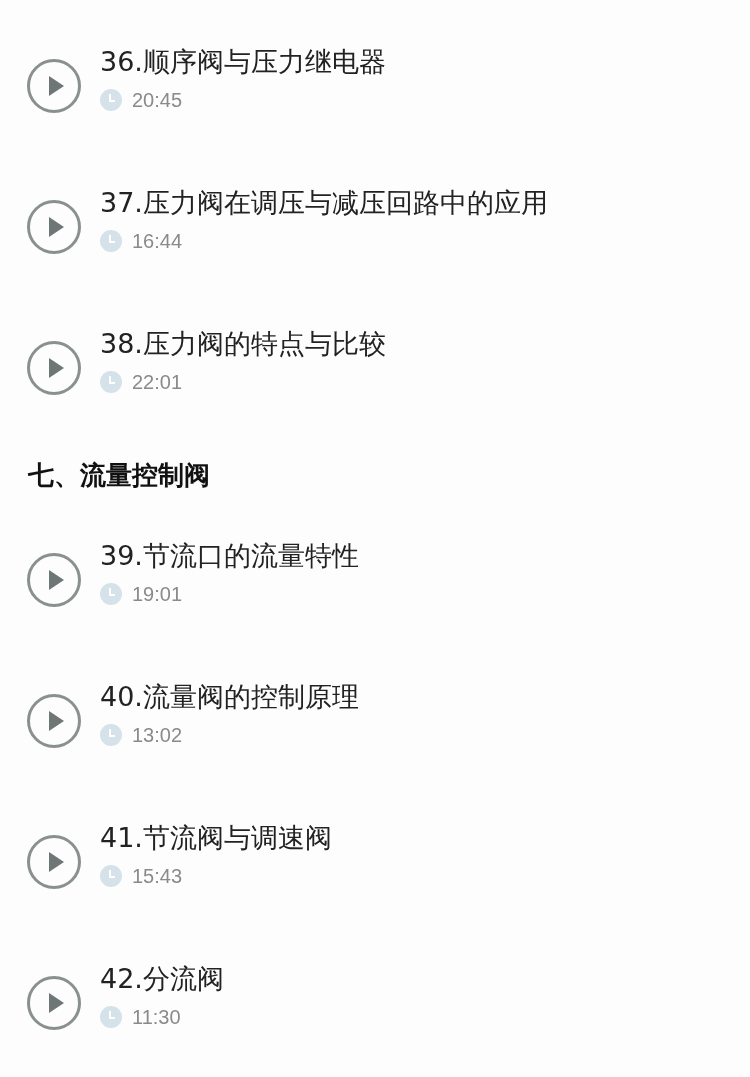 This screenshot has height=1077, width=750. What do you see at coordinates (425, 344) in the screenshot?
I see `lesson-title: 38.压力阀的特点与比较` at bounding box center [425, 344].